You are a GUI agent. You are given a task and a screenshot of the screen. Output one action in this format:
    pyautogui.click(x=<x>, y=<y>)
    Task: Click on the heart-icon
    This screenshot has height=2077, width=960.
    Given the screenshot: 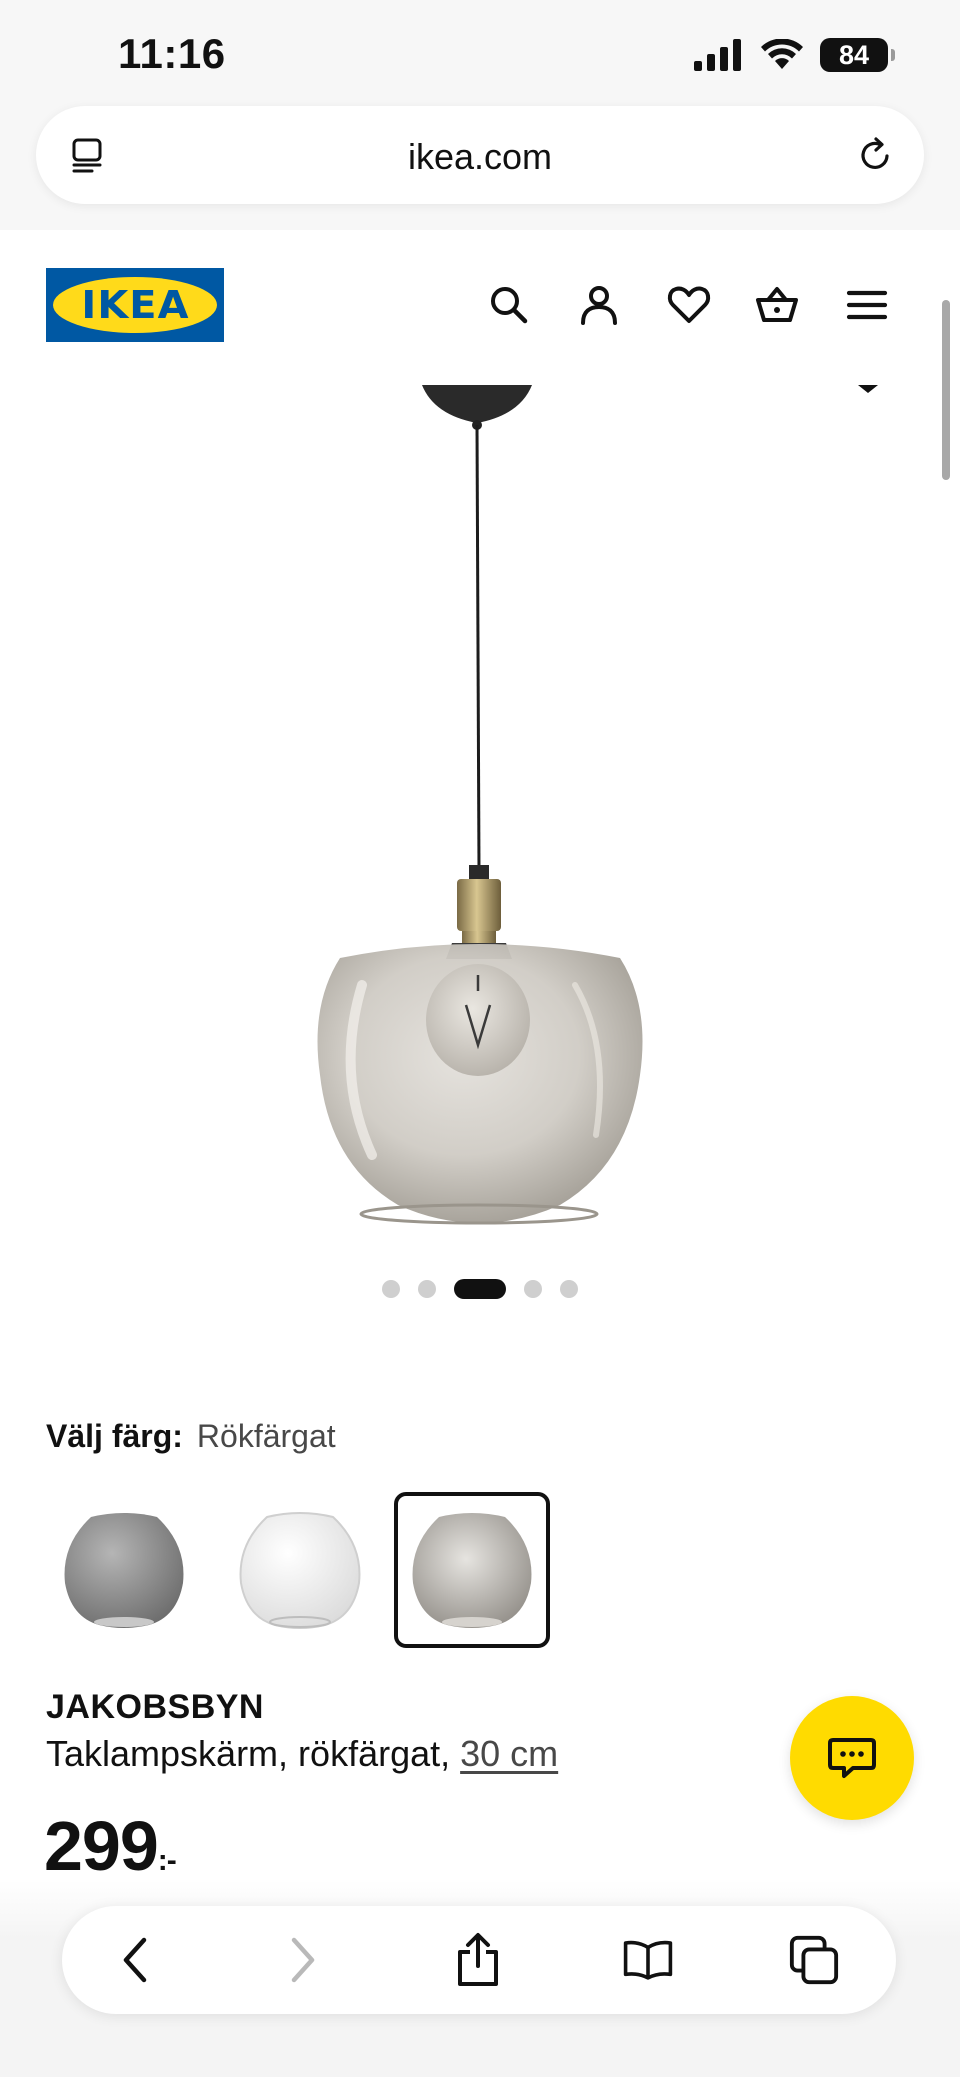 What is the action you would take?
    pyautogui.click(x=689, y=305)
    